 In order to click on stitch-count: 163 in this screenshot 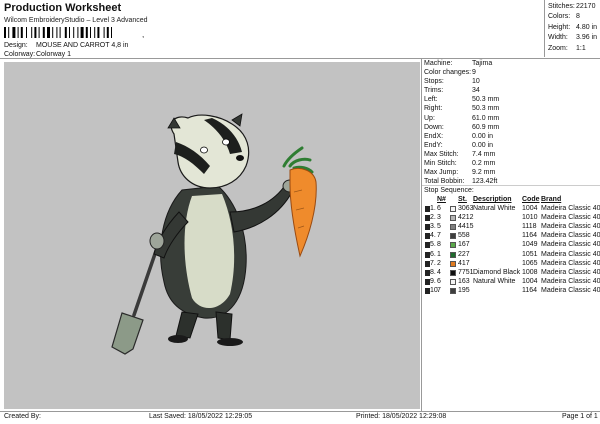, I will do `click(464, 281)`.